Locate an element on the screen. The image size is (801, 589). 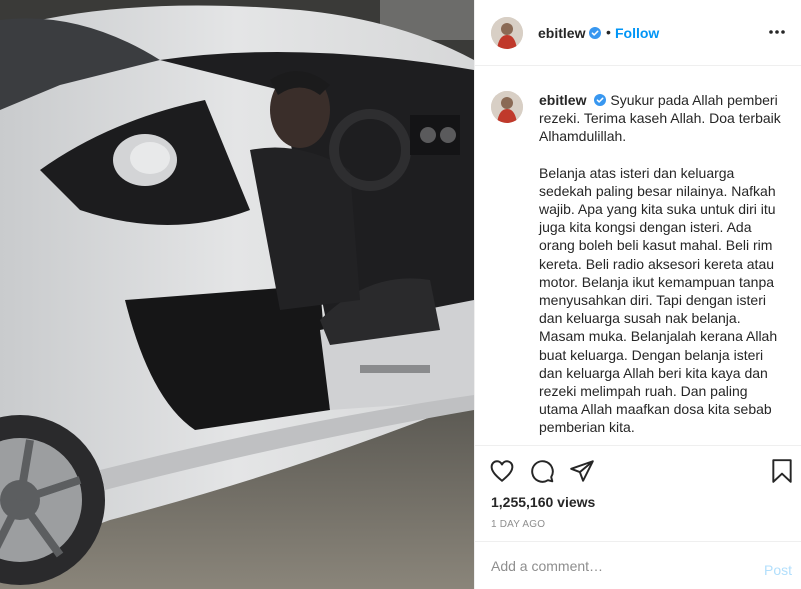
post-comment-button: Post is located at coordinates (778, 570).